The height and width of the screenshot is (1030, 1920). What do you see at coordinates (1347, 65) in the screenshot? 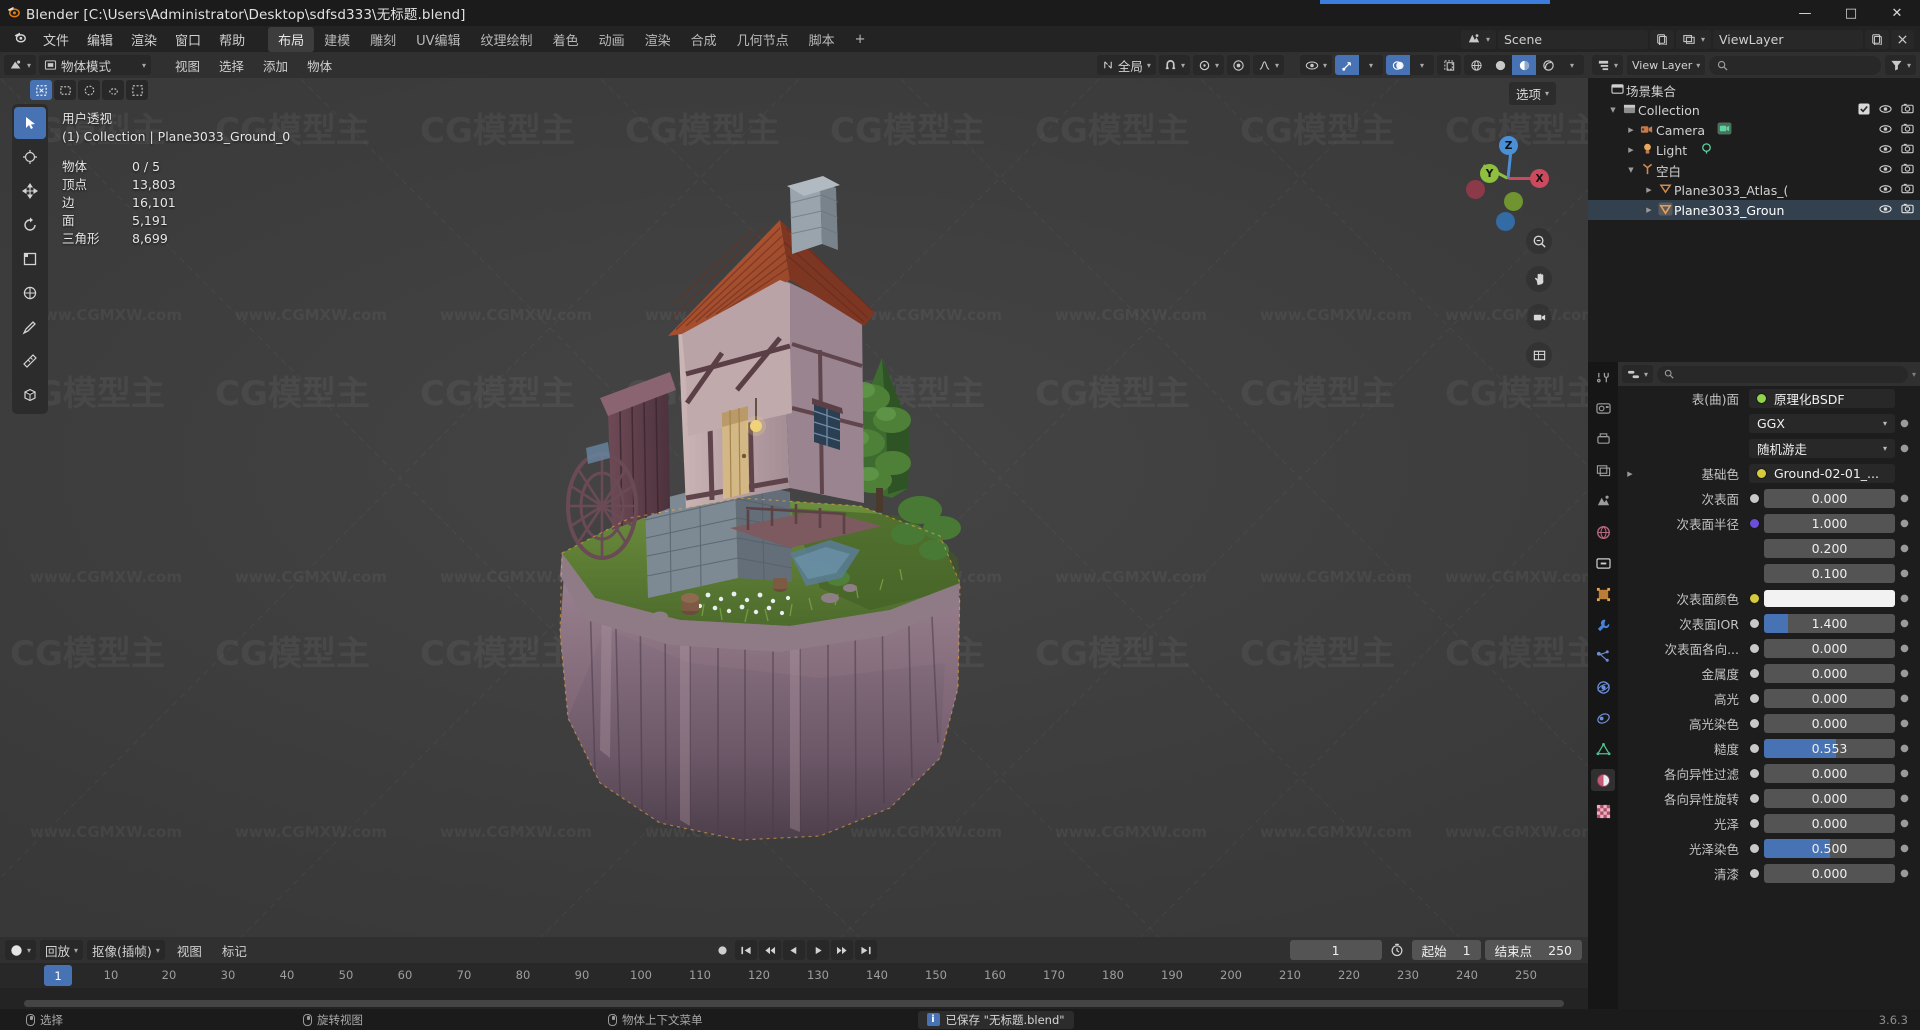
I see `show-gizmo-icon` at bounding box center [1347, 65].